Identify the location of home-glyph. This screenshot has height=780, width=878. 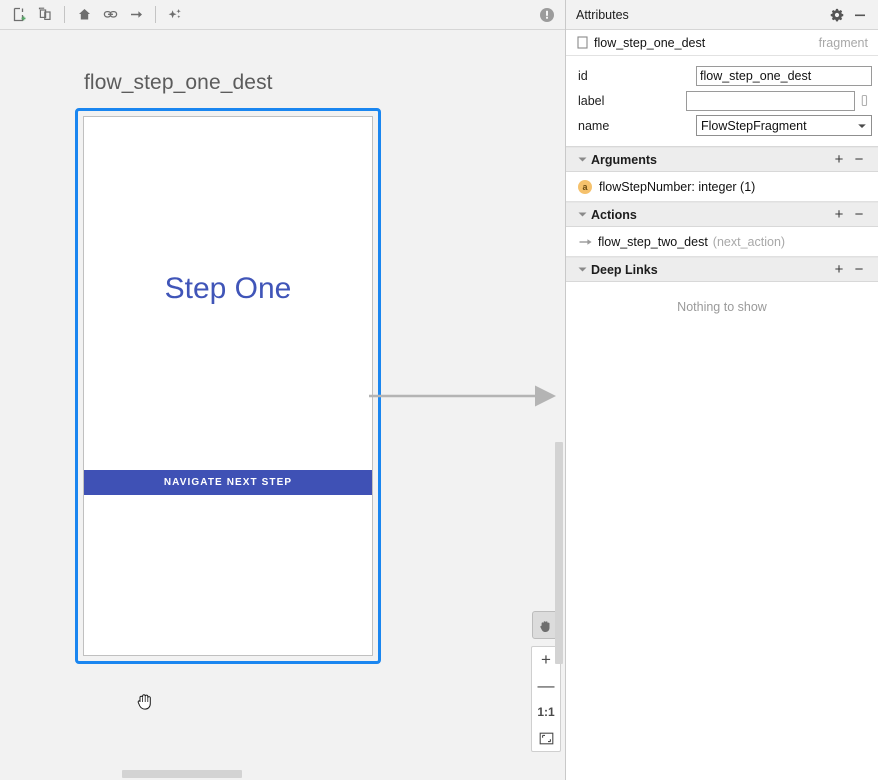
(84, 14).